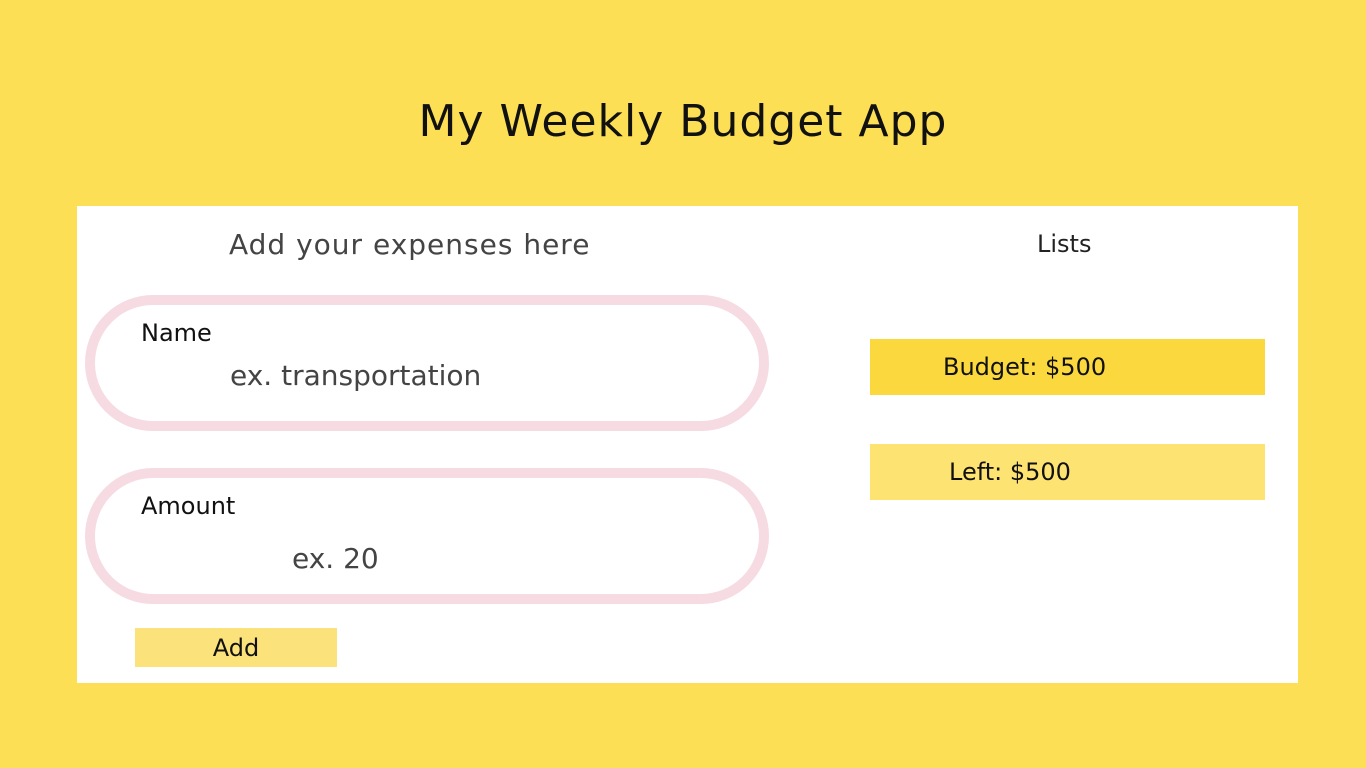 Image resolution: width=1366 pixels, height=768 pixels. I want to click on name-label: Name, so click(176, 333).